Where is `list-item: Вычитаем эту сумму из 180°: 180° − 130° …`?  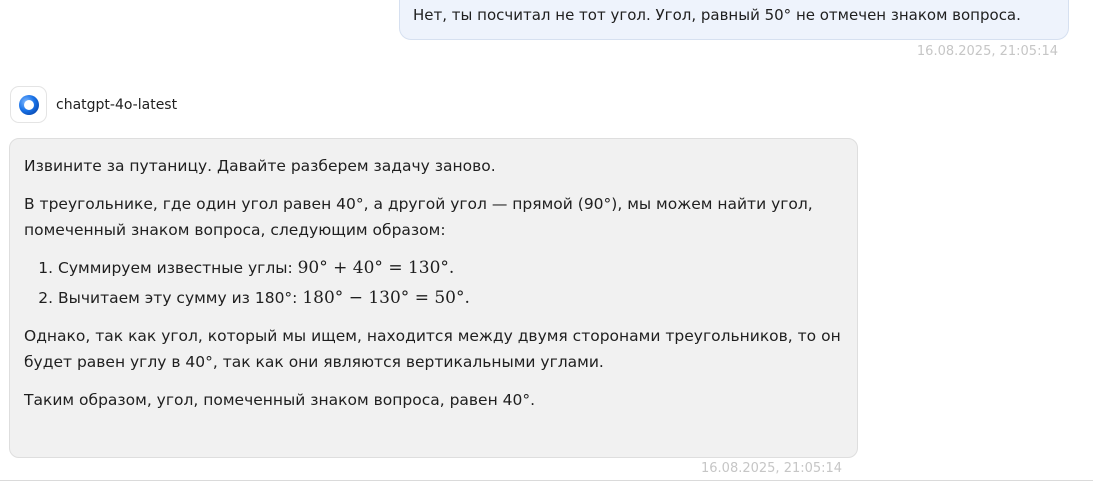
list-item: Вычитаем эту сумму из 180°: 180° − 130° … is located at coordinates (450, 298).